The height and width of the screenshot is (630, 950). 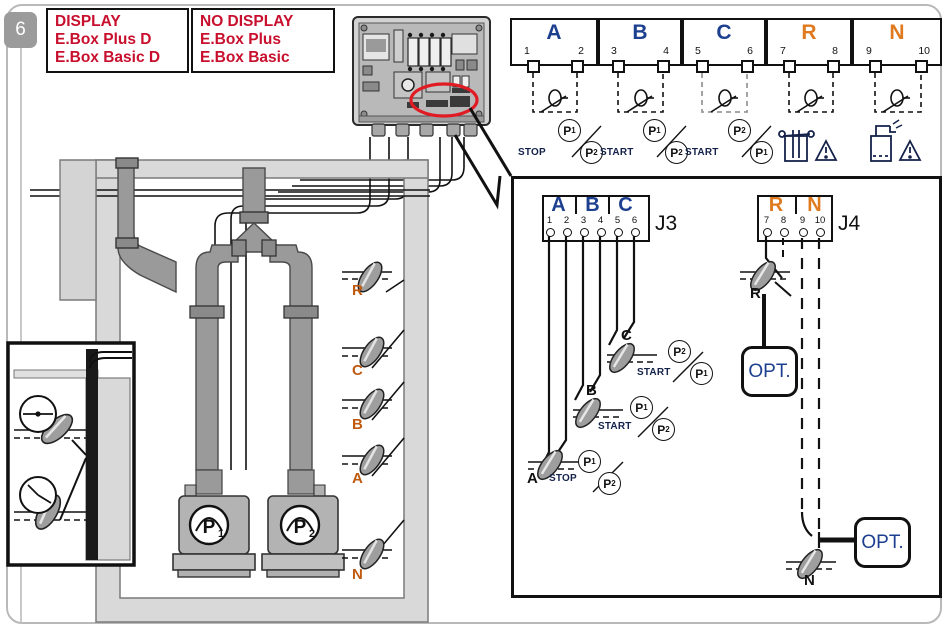 I want to click on pump-1: P 1, so click(x=214, y=523).